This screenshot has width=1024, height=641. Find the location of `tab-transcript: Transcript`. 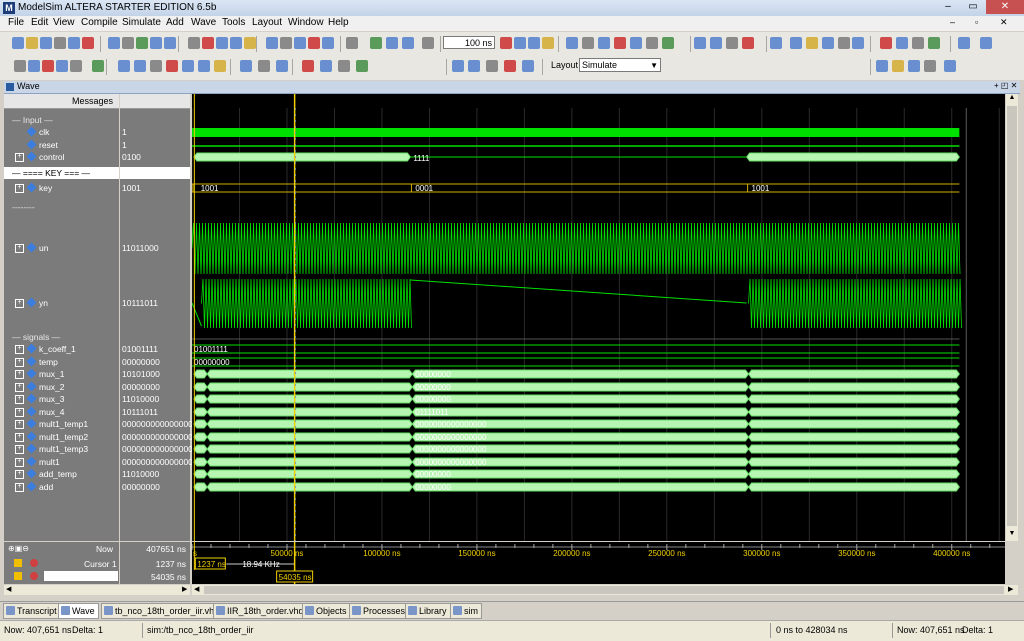

tab-transcript: Transcript is located at coordinates (32, 611).